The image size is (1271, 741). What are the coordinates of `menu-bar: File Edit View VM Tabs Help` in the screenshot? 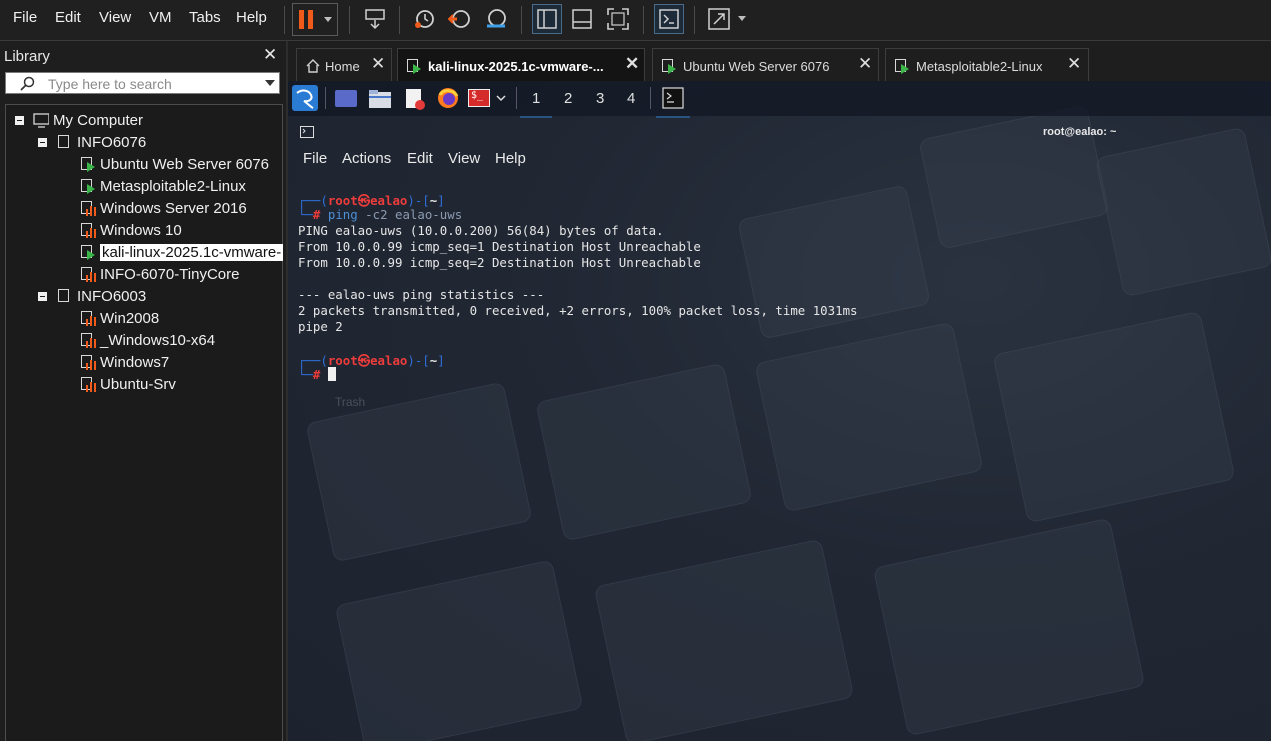 It's located at (635, 20).